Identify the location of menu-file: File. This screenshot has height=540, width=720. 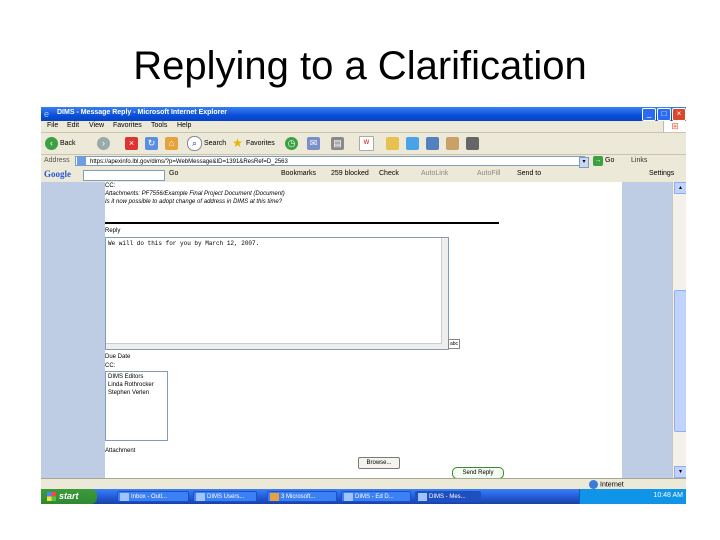
(52, 125).